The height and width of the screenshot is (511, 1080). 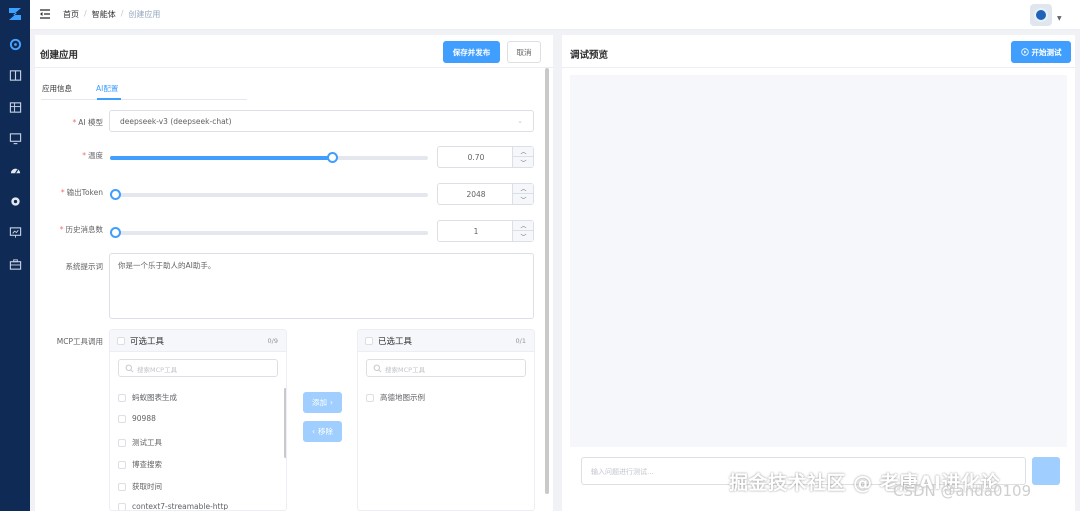 What do you see at coordinates (476, 231) in the screenshot?
I see `history-value: 1` at bounding box center [476, 231].